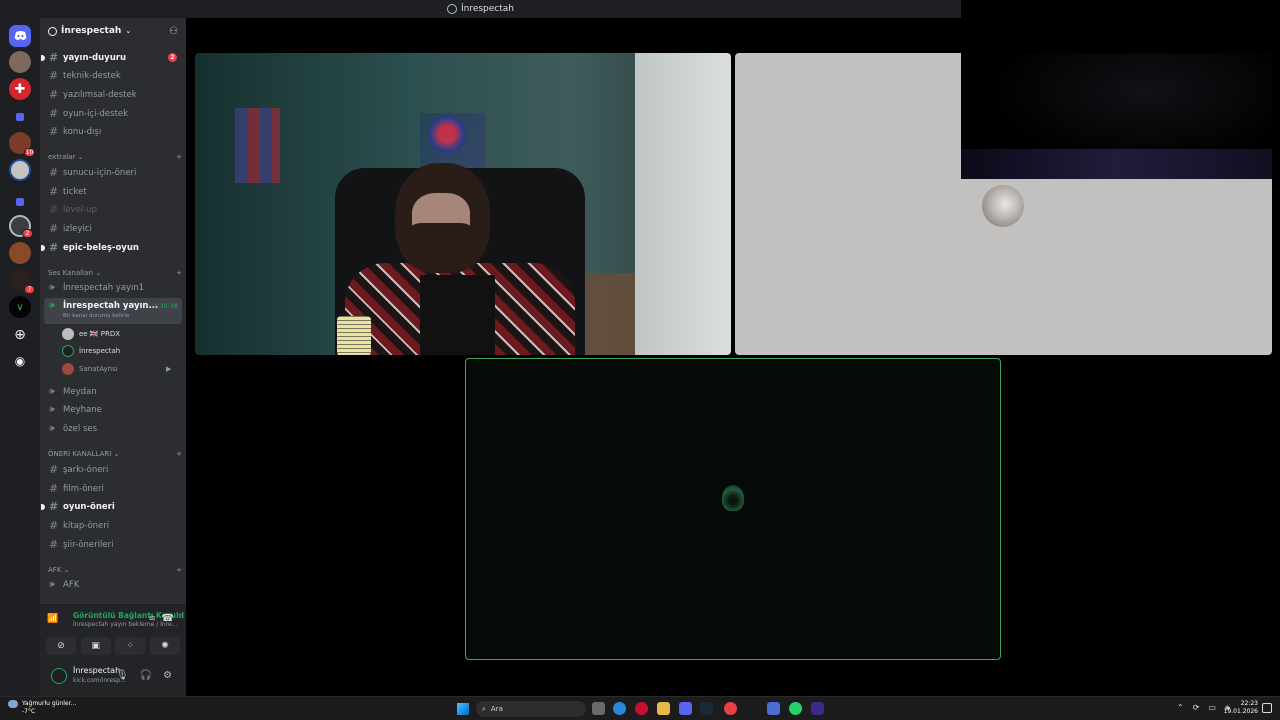 This screenshot has width=1280, height=720. Describe the element at coordinates (1180, 708) in the screenshot. I see `chevron-up-icon: ⌃` at that location.